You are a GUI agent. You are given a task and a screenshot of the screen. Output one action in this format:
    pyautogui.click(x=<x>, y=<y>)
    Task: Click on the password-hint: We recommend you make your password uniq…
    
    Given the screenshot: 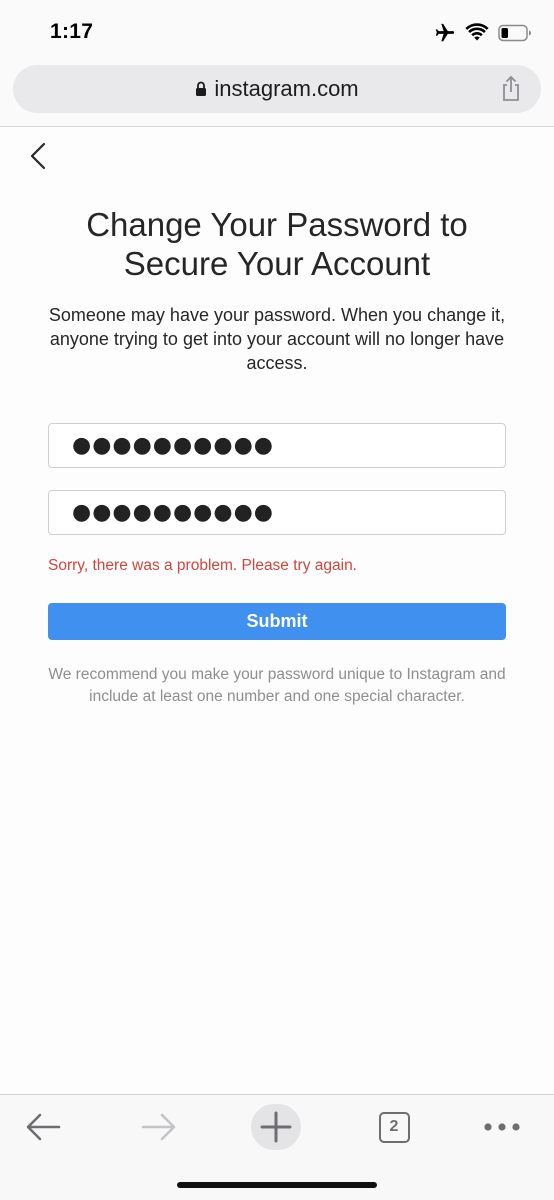 What is the action you would take?
    pyautogui.click(x=277, y=685)
    